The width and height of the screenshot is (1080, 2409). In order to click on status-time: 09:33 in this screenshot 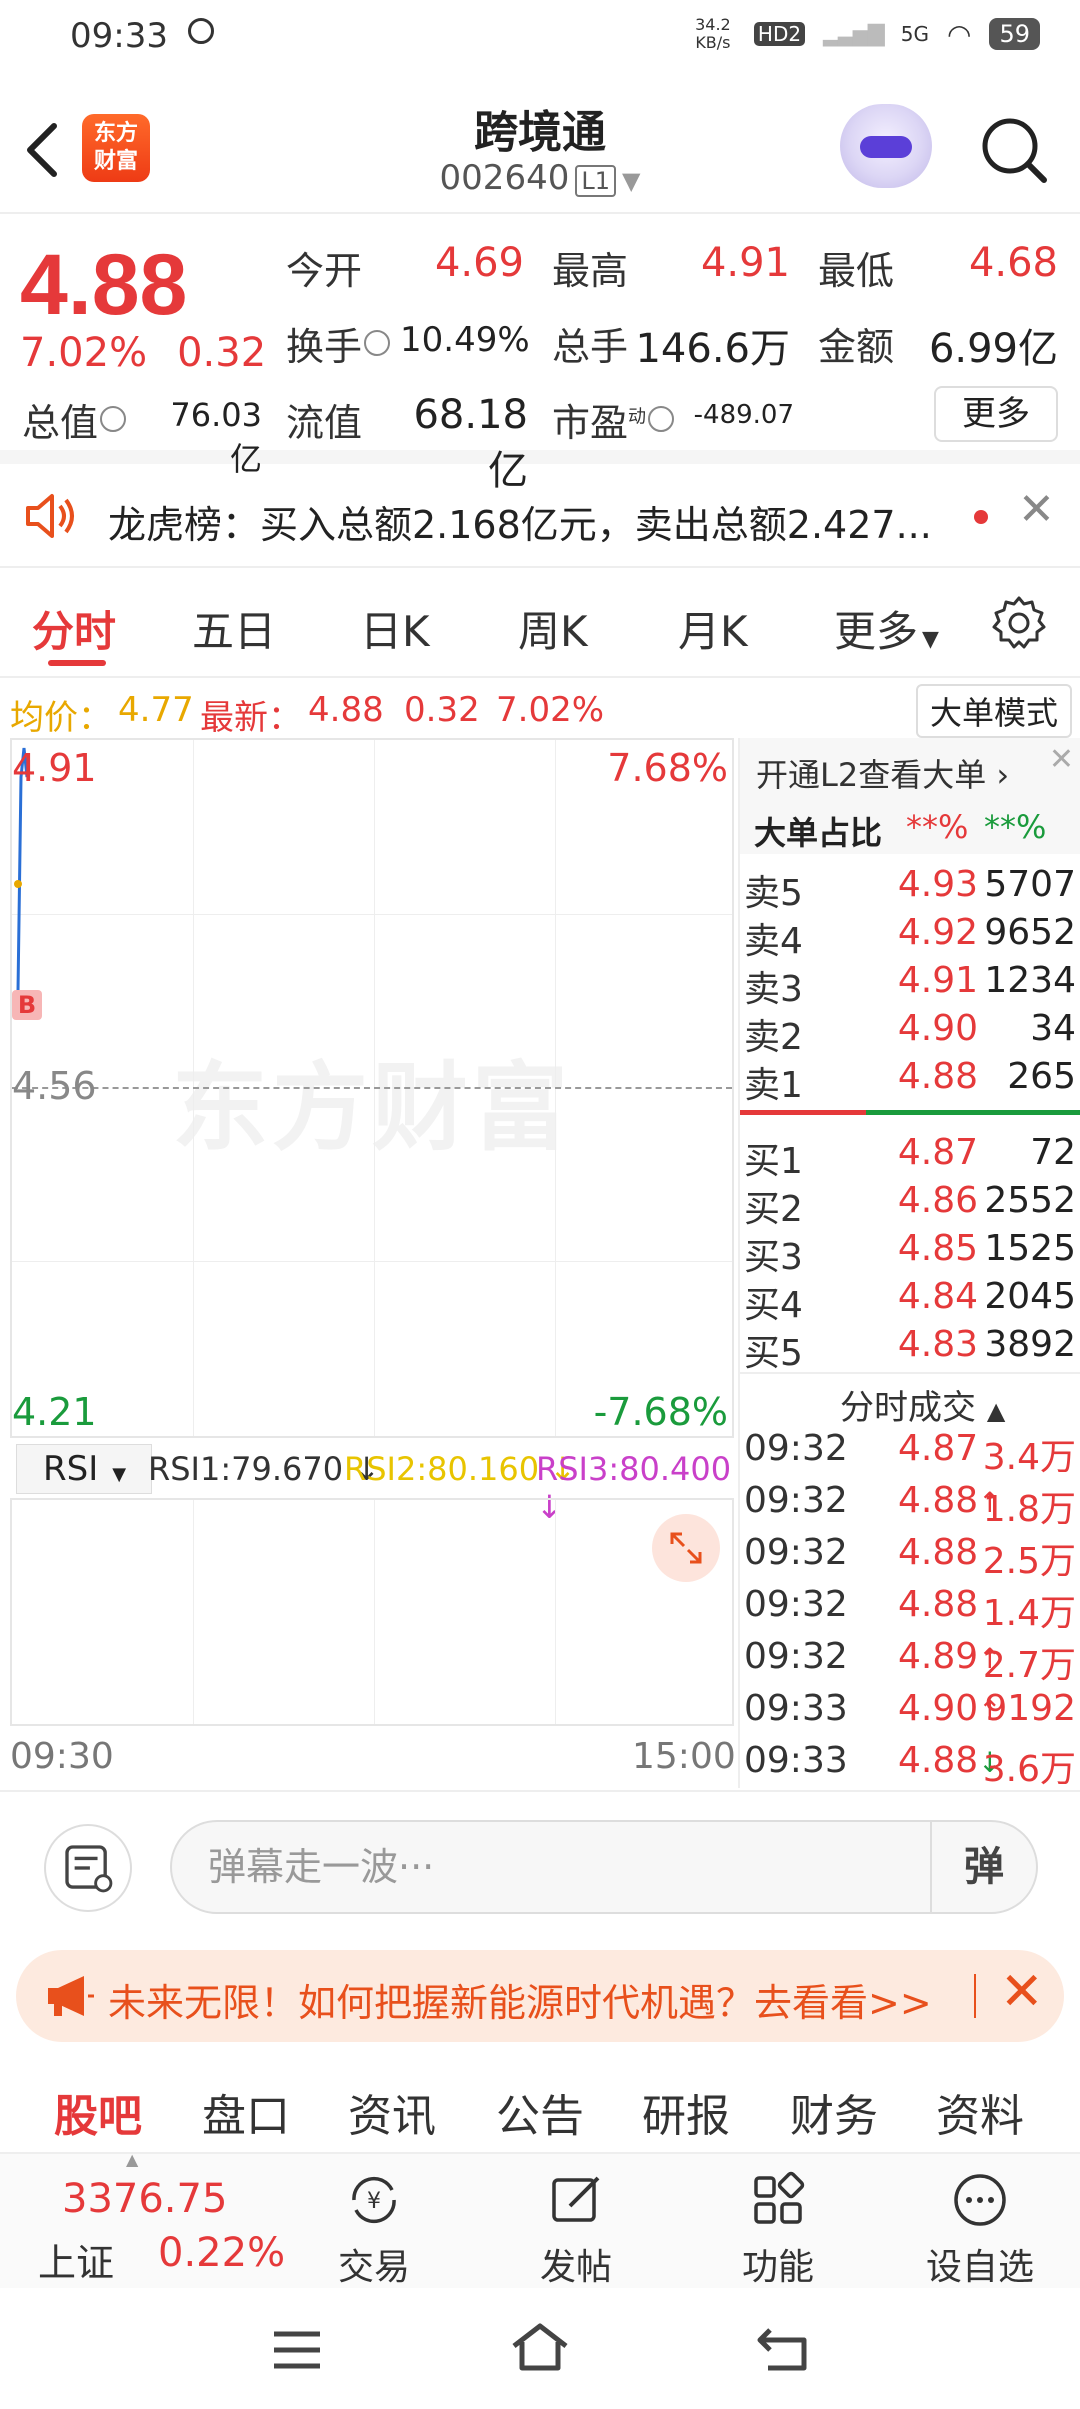, I will do `click(119, 36)`.